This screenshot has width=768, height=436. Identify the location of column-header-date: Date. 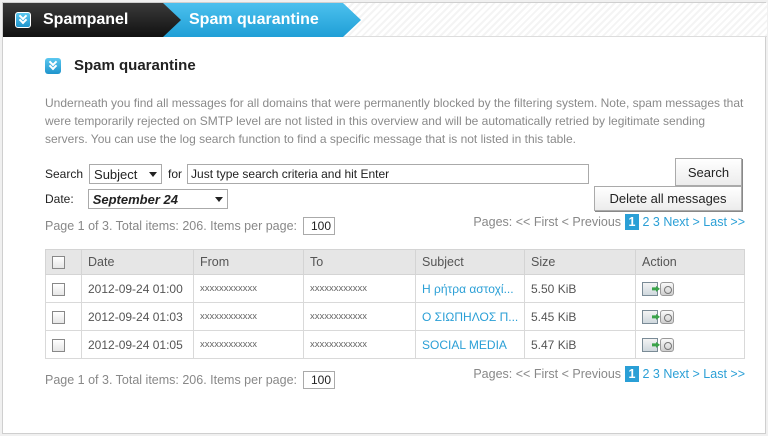
(137, 262).